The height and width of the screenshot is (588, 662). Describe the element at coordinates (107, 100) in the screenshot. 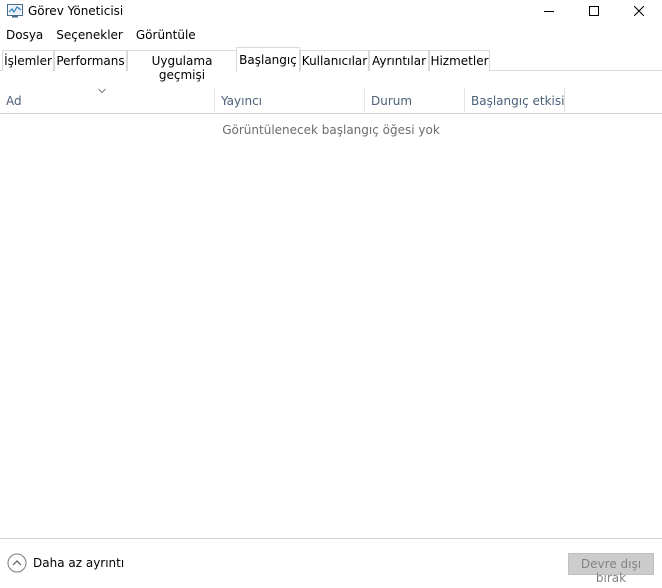

I see `column-header-name: Ad` at that location.